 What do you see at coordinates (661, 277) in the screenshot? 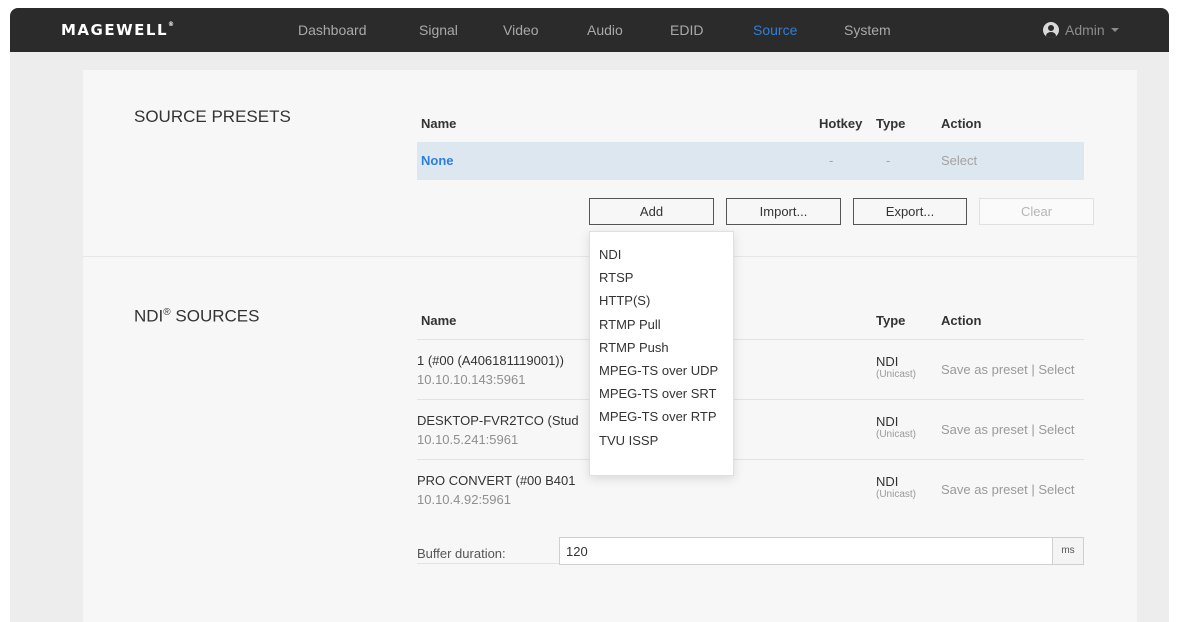
I see `menu-item-rtsp: RTSP` at bounding box center [661, 277].